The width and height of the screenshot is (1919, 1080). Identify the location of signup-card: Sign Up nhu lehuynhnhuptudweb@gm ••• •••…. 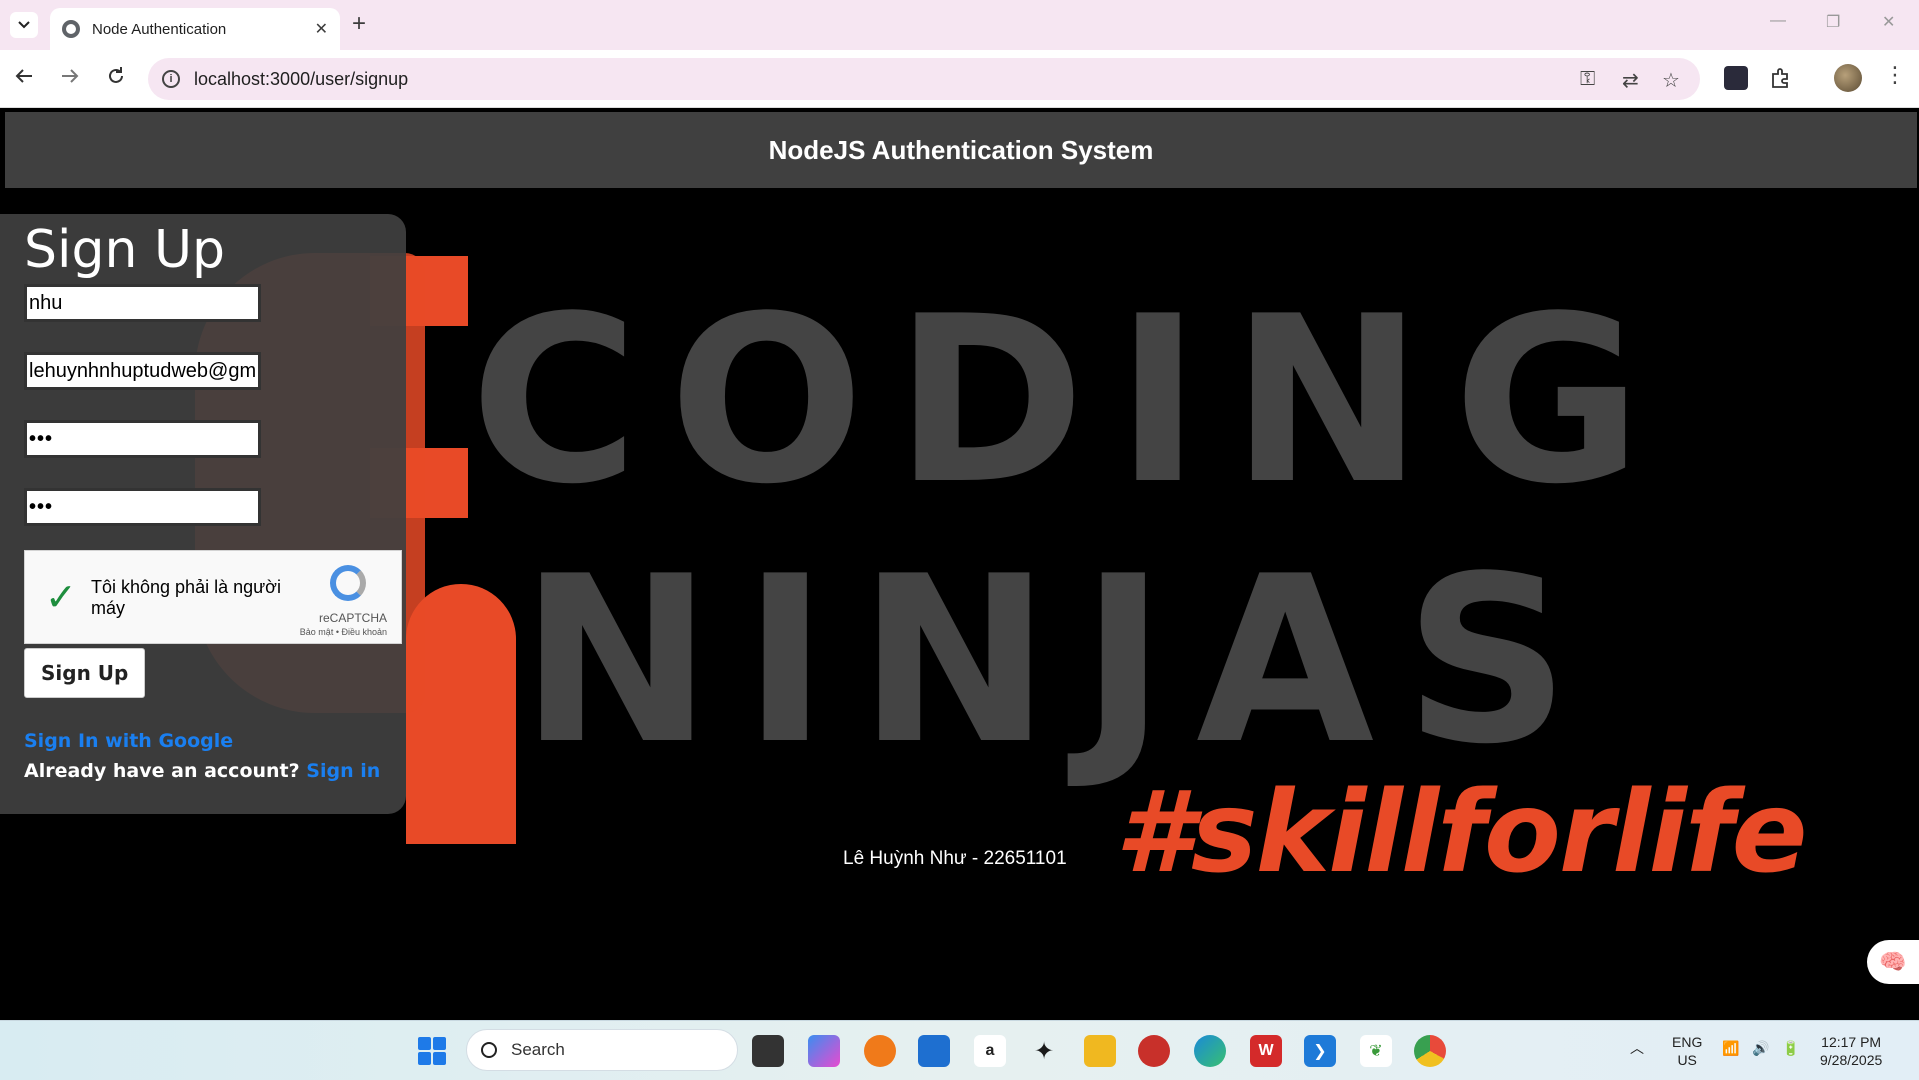
(203, 514).